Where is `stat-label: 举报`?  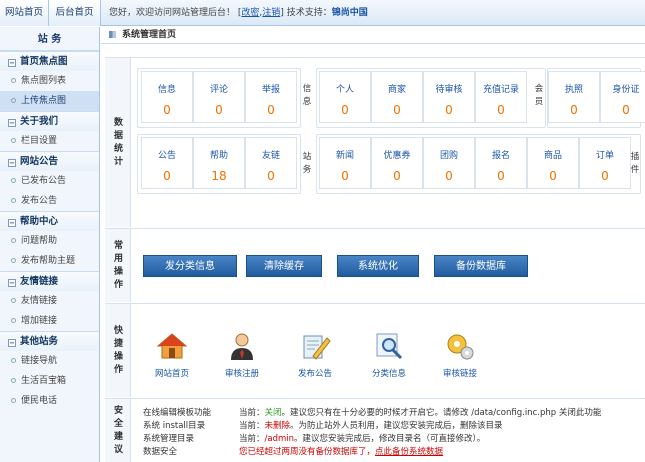
stat-label: 举报 is located at coordinates (270, 90).